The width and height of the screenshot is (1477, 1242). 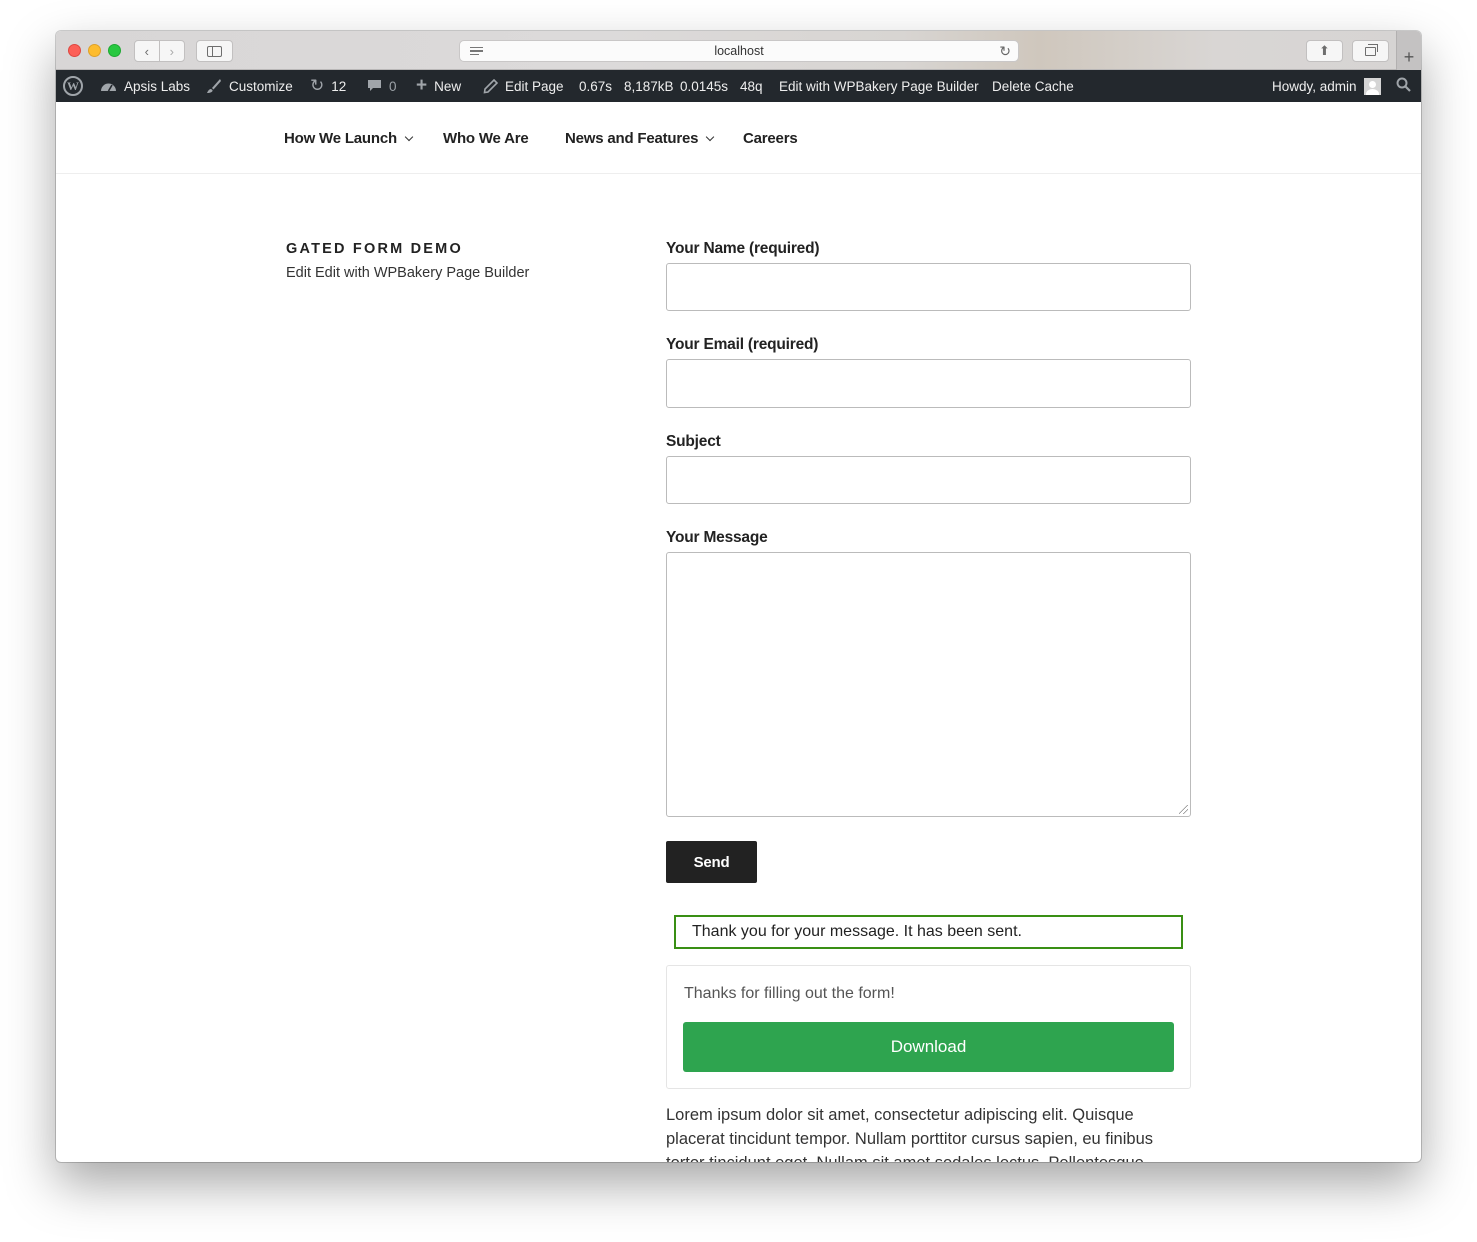 I want to click on nav-item-label: How We Launch, so click(x=340, y=138).